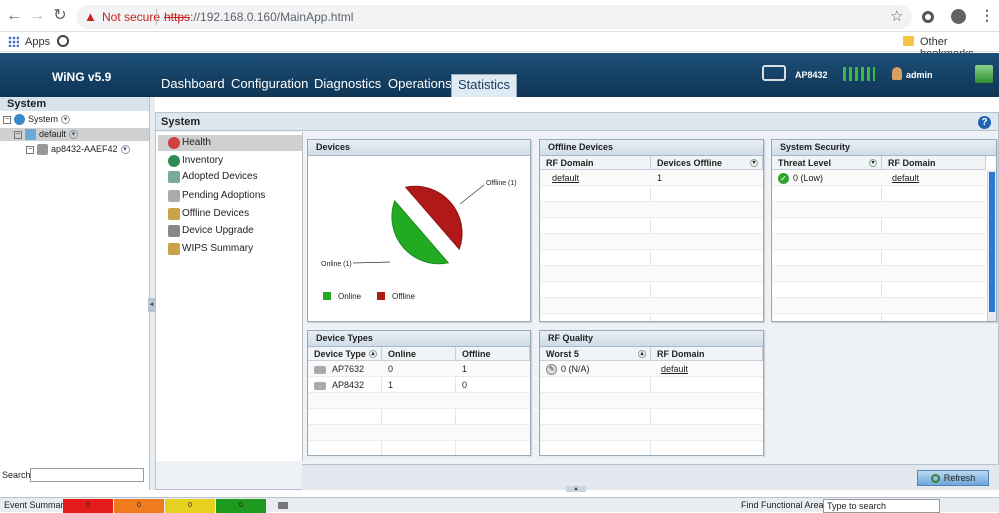  I want to click on event-critical-count: 0, so click(88, 506).